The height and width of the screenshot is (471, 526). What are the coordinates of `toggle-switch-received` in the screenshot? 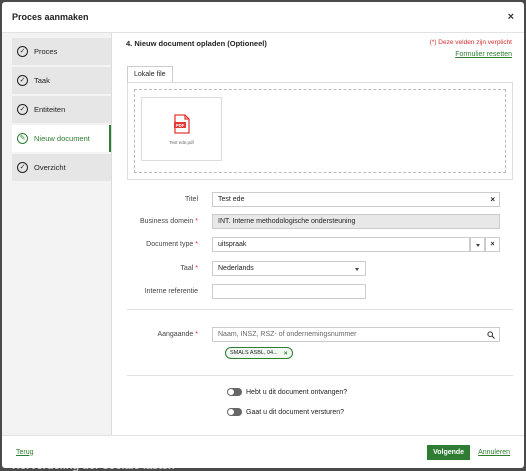 It's located at (234, 392).